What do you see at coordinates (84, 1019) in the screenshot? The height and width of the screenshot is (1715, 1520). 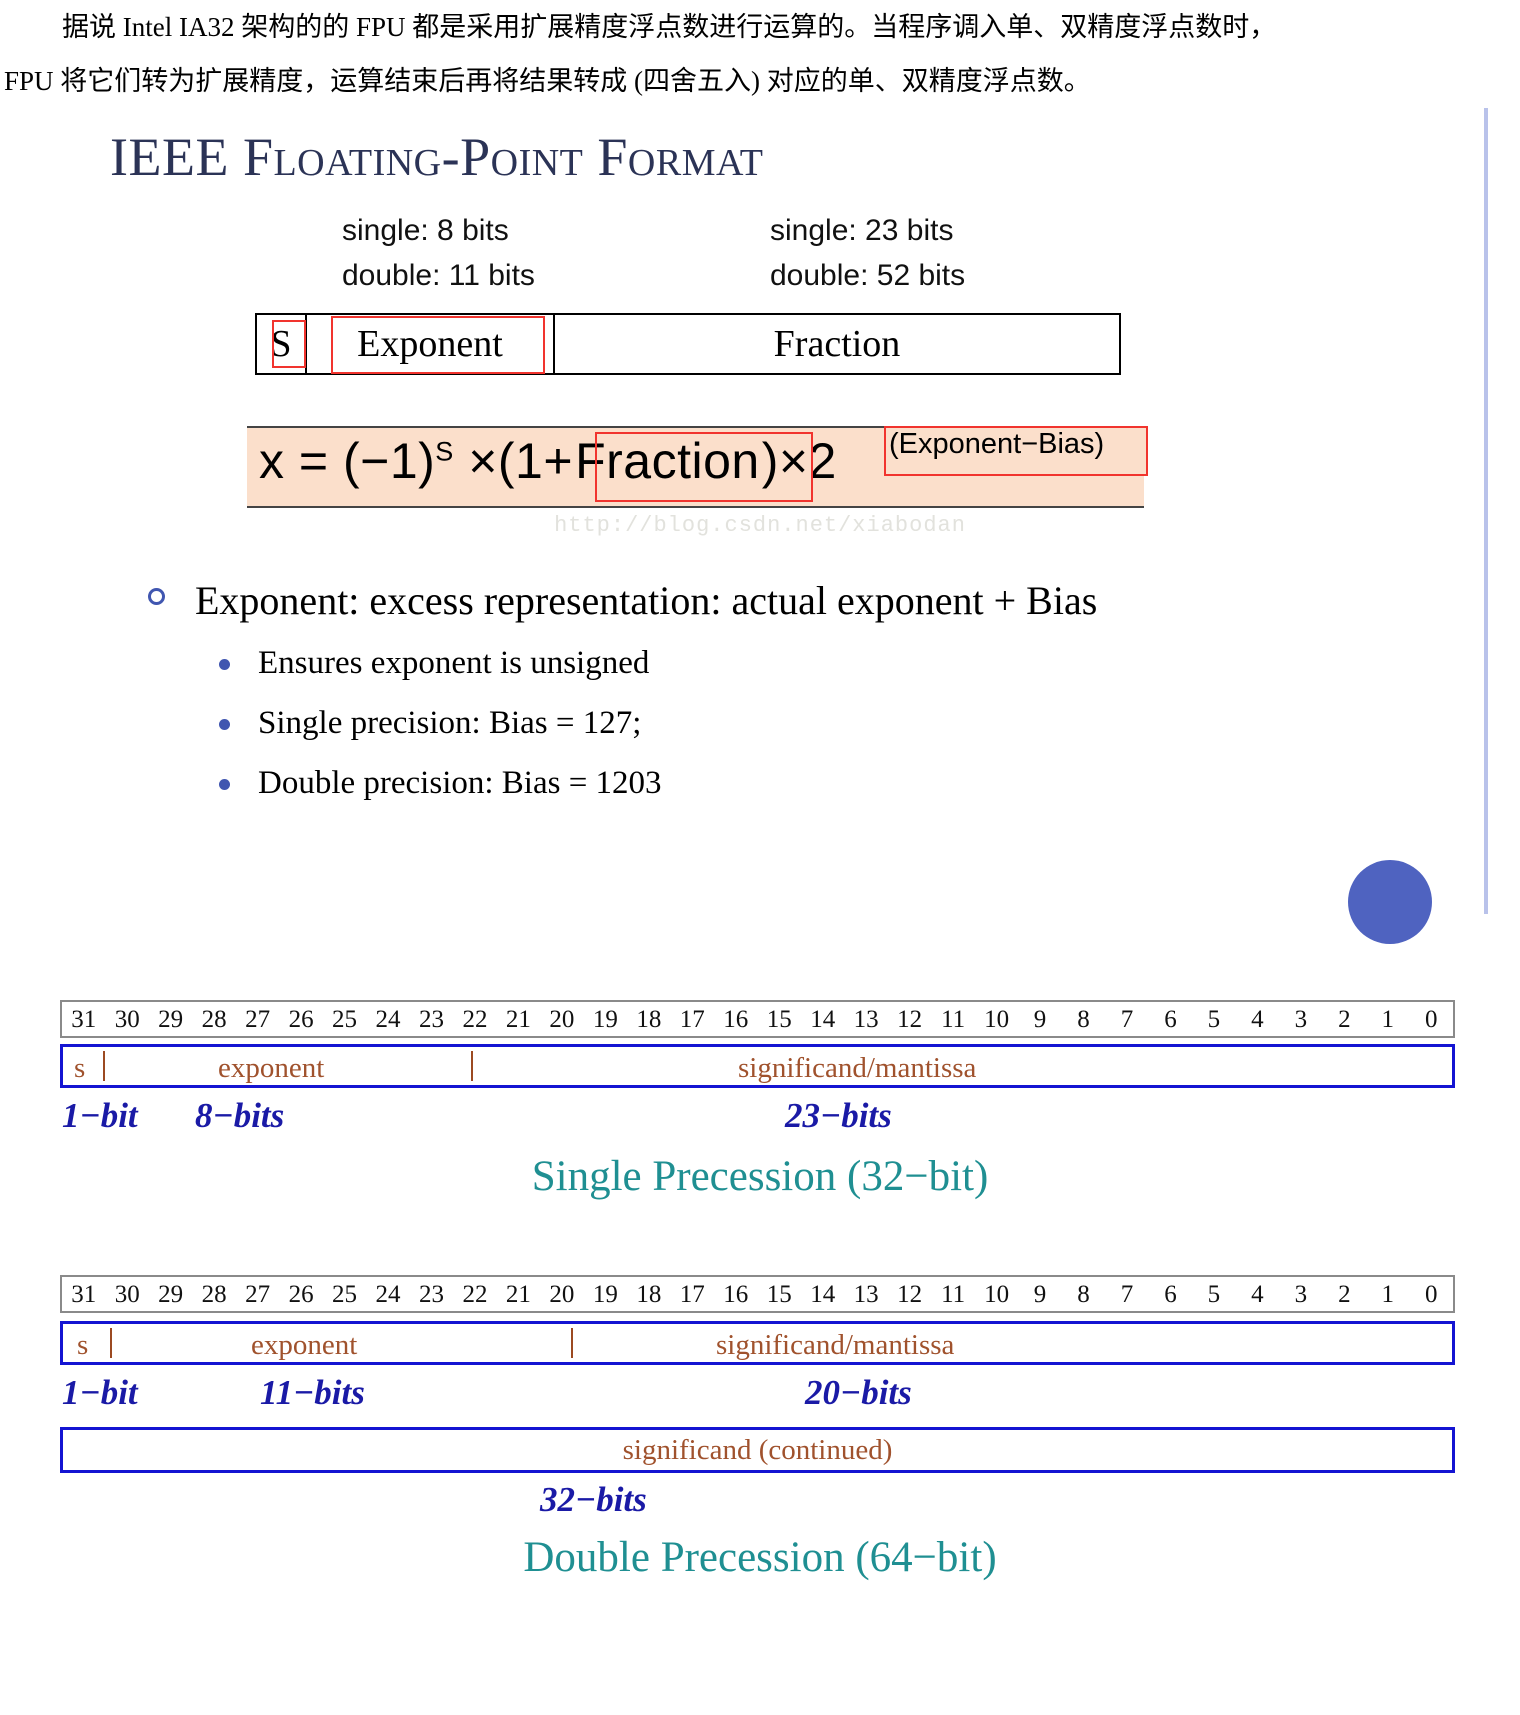 I see `bit-number: 31` at bounding box center [84, 1019].